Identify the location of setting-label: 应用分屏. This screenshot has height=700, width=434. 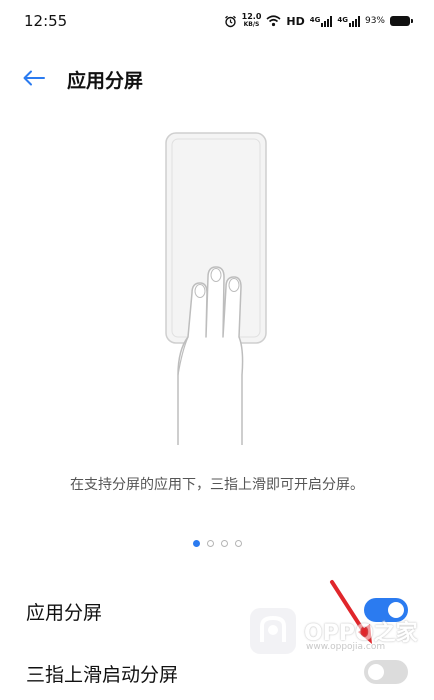
(64, 613).